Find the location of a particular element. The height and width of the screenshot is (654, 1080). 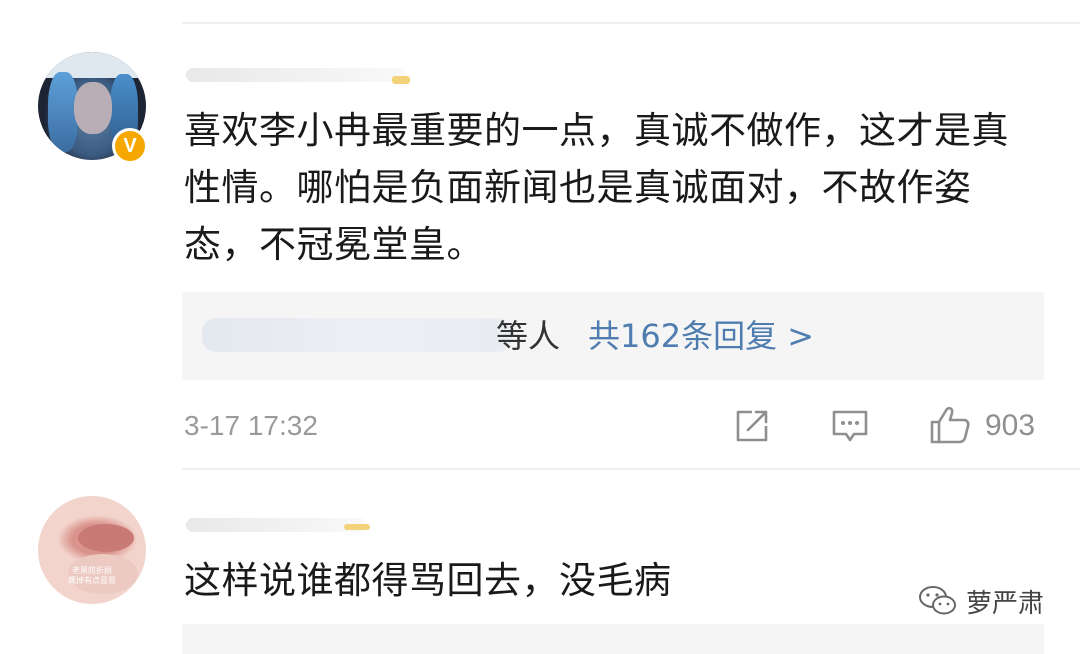

view-replies-link: 共162条回复 > is located at coordinates (701, 336).